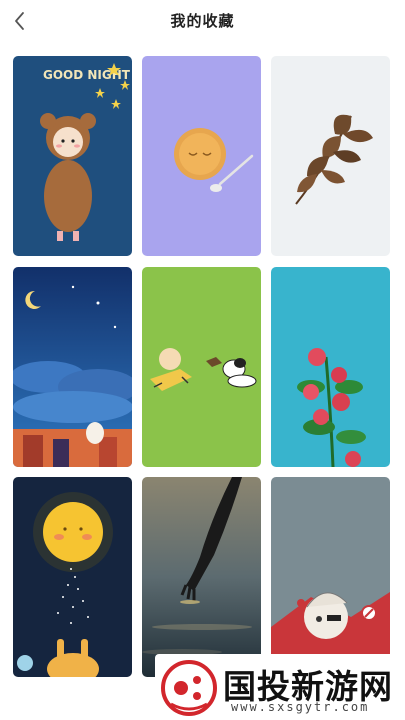 This screenshot has width=405, height=720. What do you see at coordinates (189, 688) in the screenshot?
I see `brand-logo-icon` at bounding box center [189, 688].